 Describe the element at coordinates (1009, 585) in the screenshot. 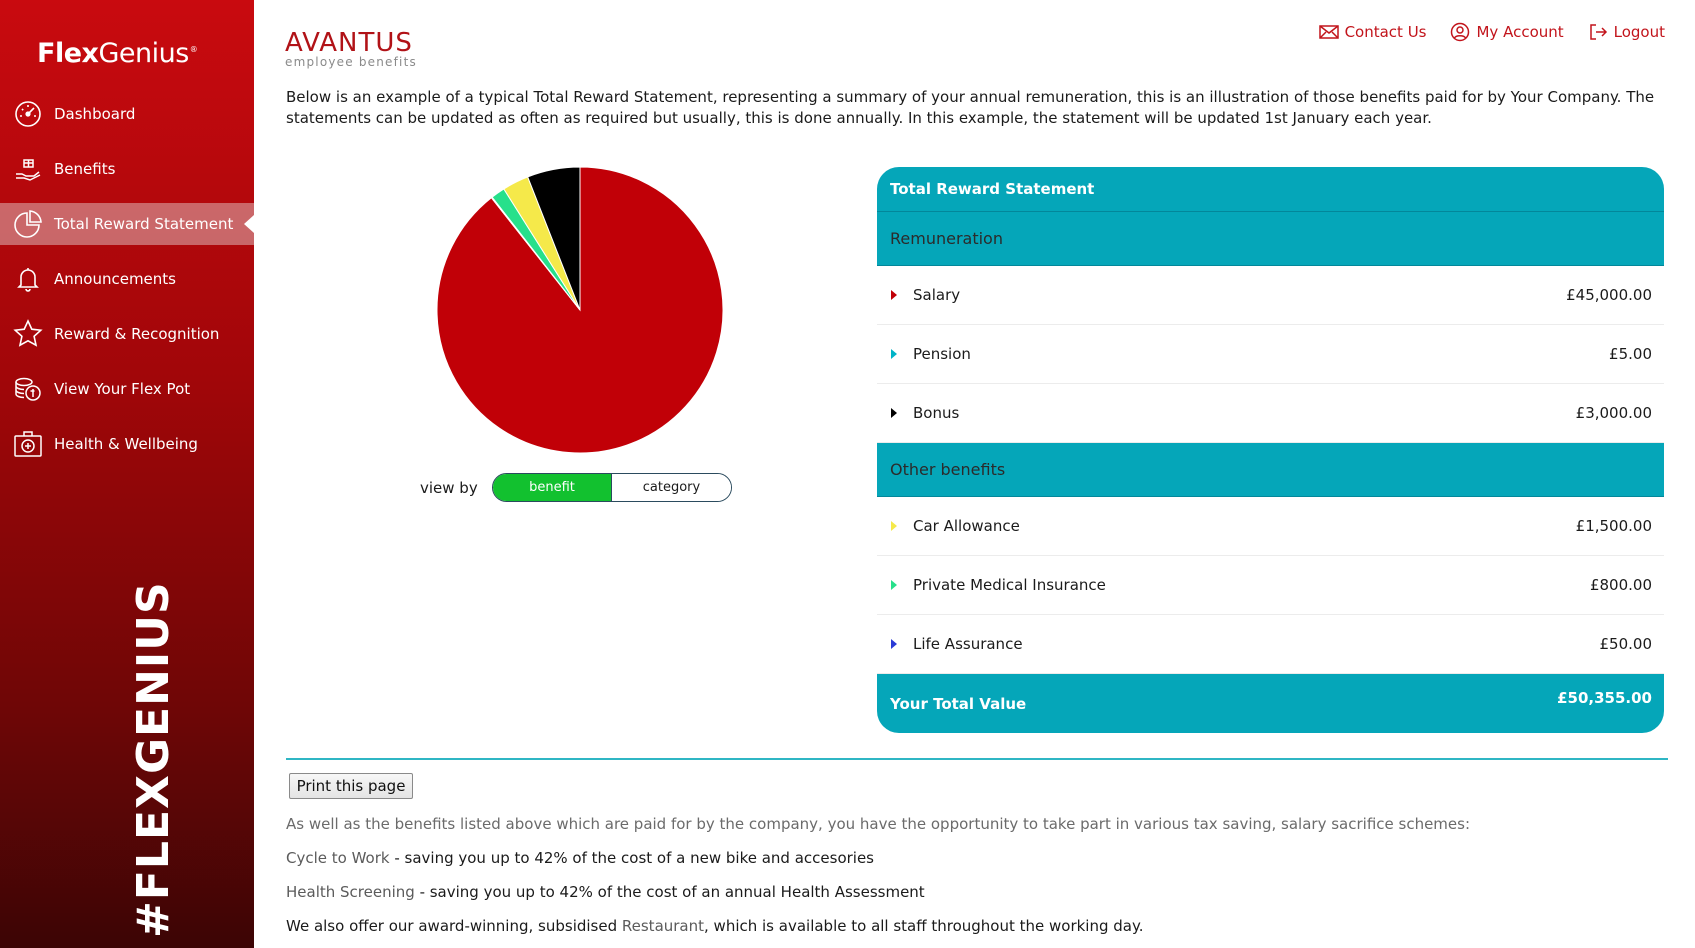

I see `row-label: Private Medical Insurance` at that location.